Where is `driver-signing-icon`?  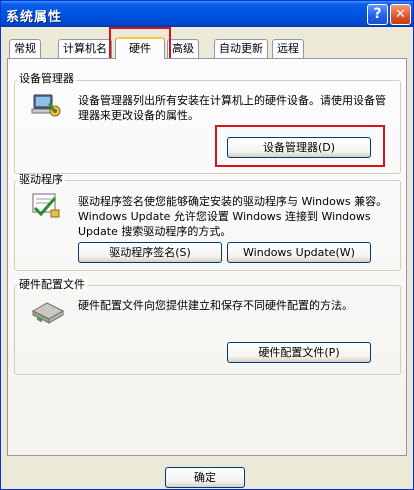
driver-signing-icon is located at coordinates (46, 205).